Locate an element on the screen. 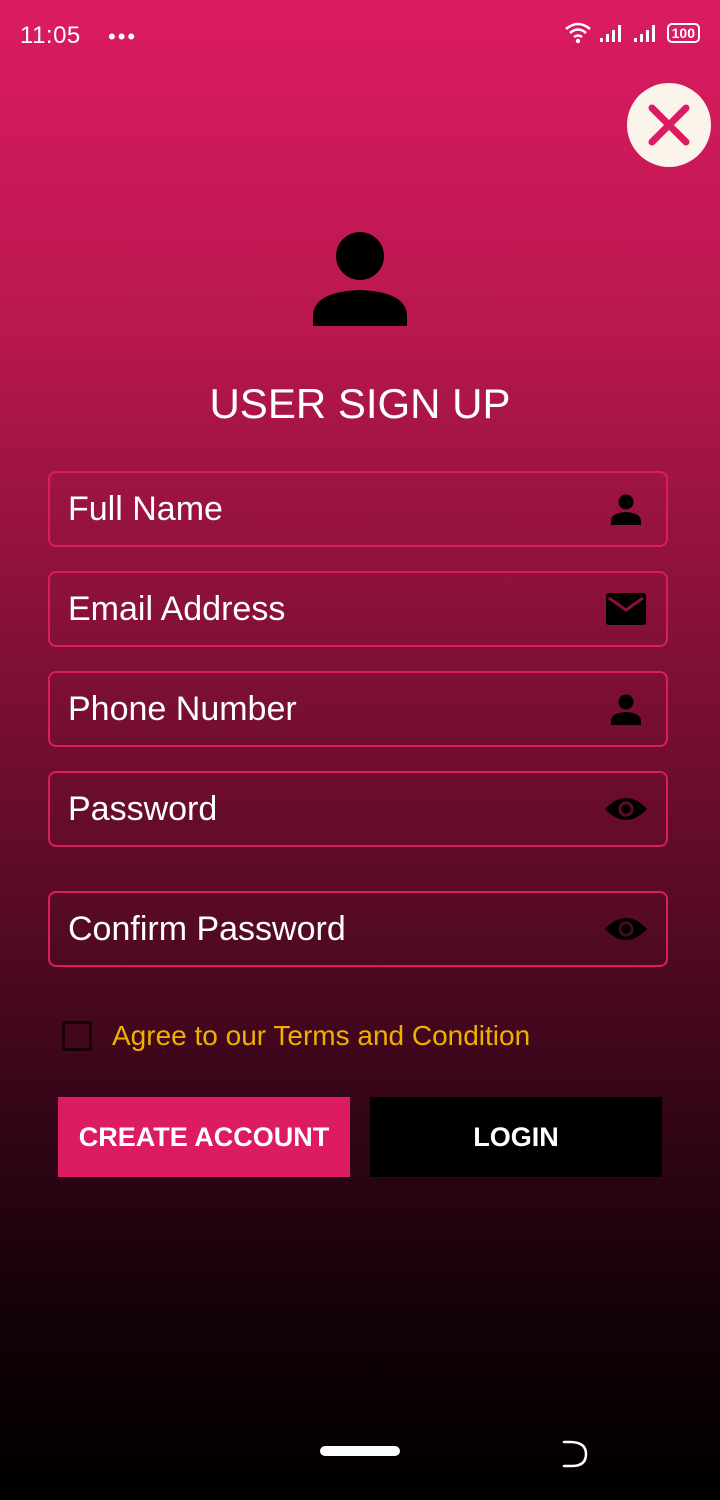  email-field is located at coordinates (358, 609).